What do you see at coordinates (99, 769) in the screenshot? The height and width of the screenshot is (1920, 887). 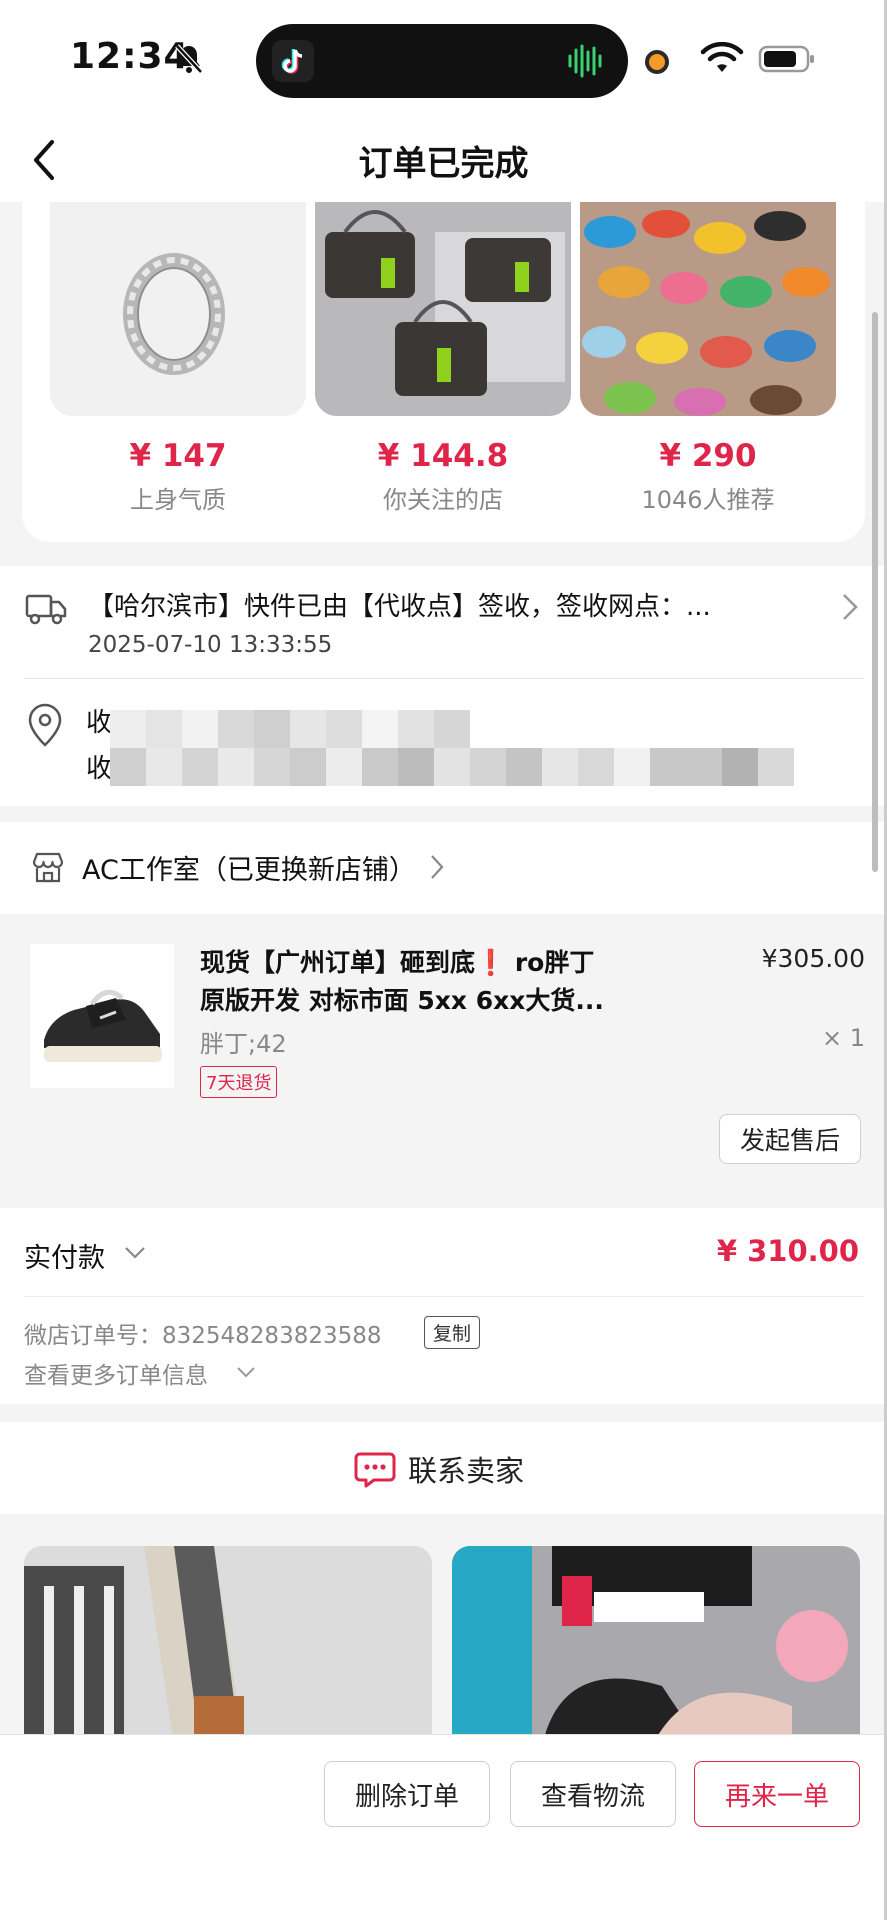 I see `address-line-2: 收` at bounding box center [99, 769].